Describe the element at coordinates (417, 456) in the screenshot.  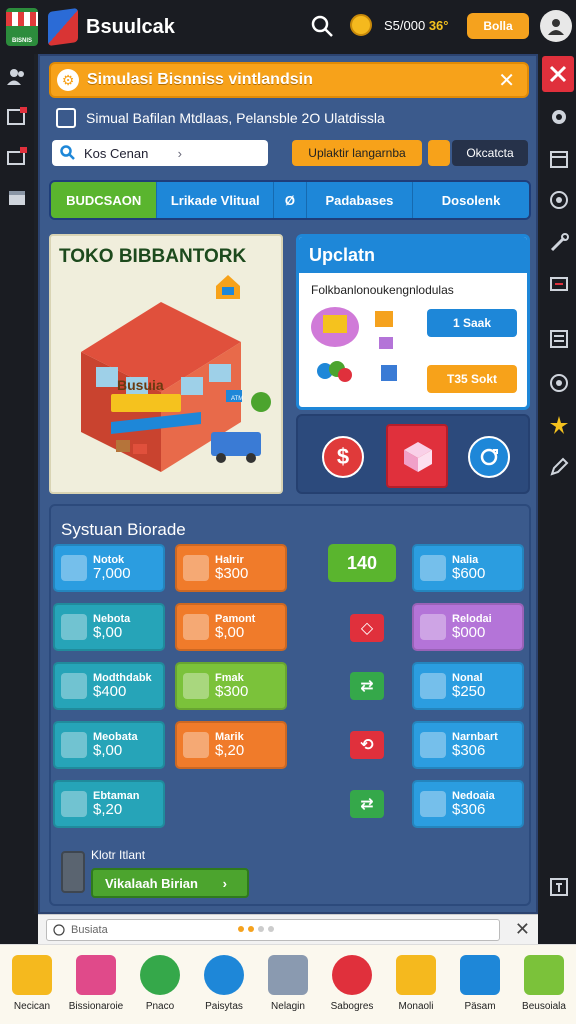
I see `gift-button` at that location.